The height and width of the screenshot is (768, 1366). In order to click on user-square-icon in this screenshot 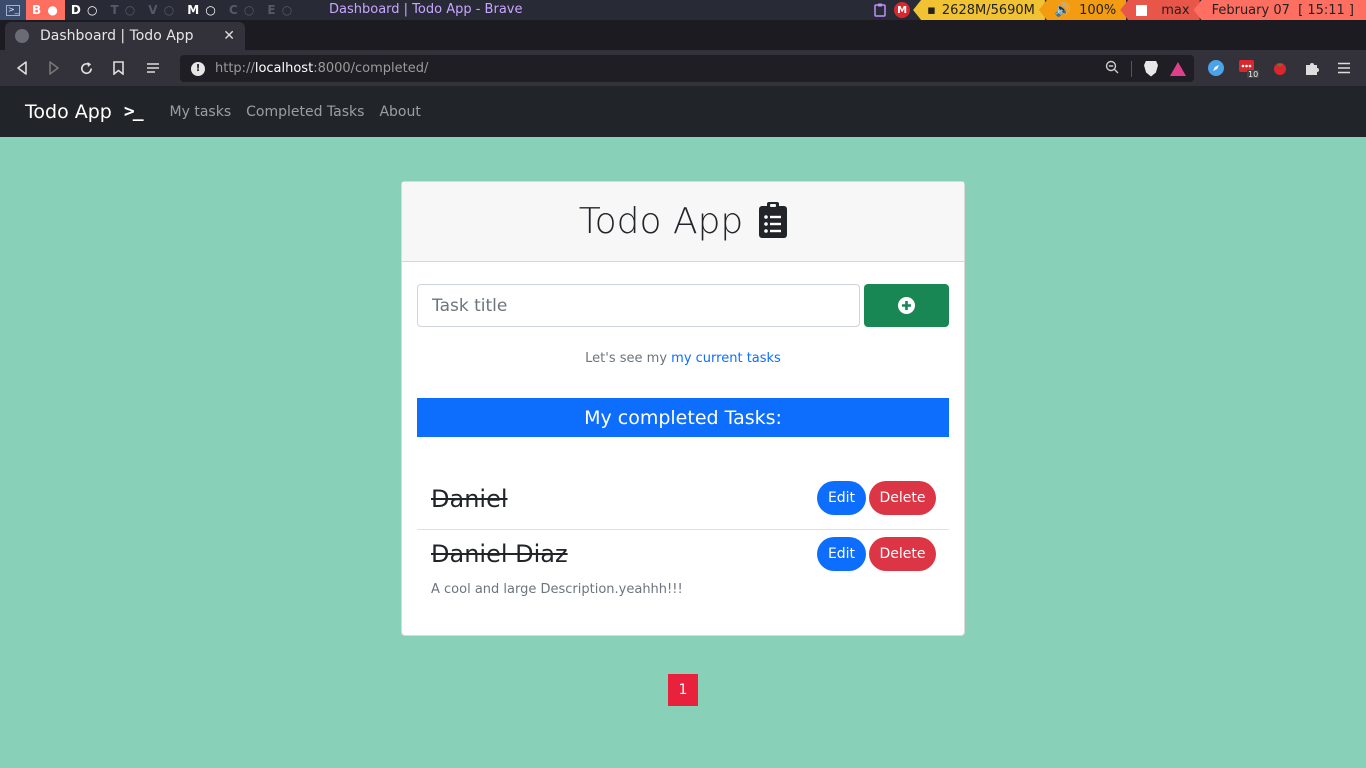, I will do `click(1142, 10)`.